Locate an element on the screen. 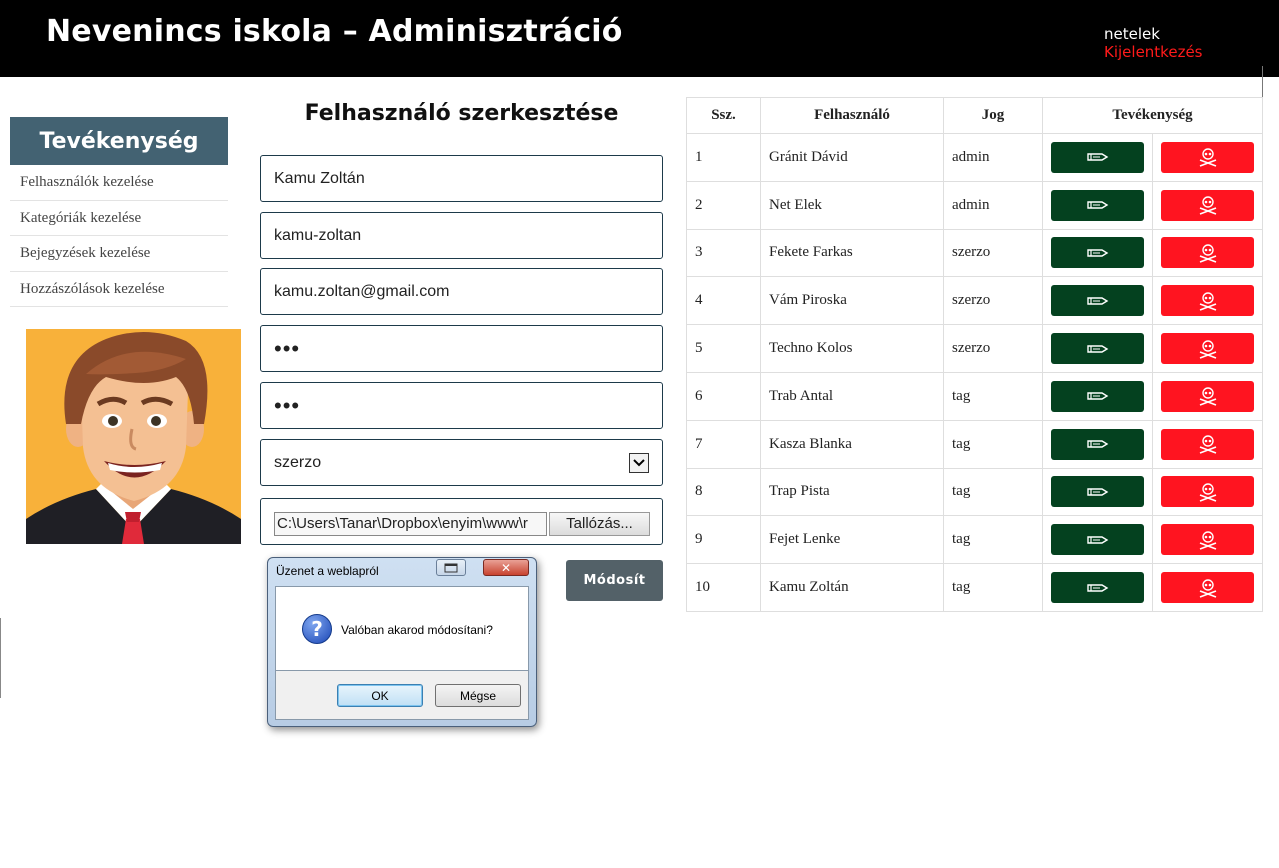 This screenshot has height=868, width=1279. site-title: Nevenincs iskola – Adminisztráció is located at coordinates (334, 31).